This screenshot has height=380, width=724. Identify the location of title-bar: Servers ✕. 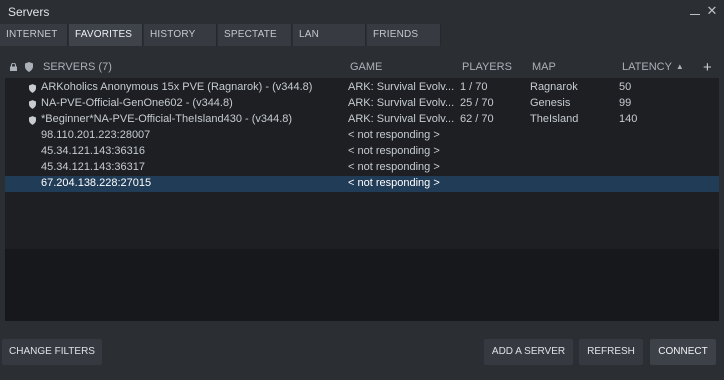
(362, 12).